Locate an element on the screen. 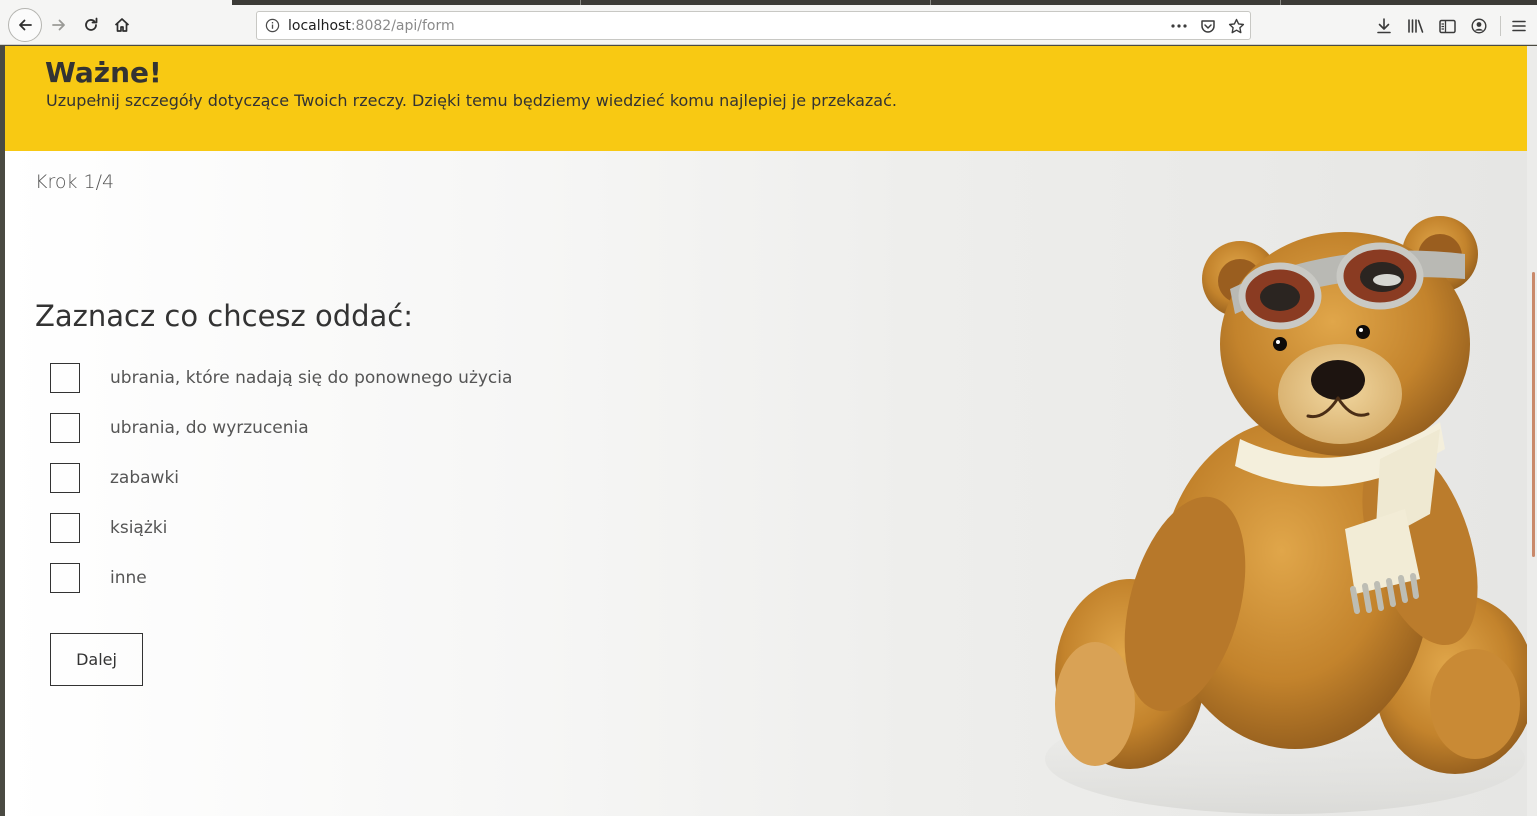  menu-button is located at coordinates (1519, 26).